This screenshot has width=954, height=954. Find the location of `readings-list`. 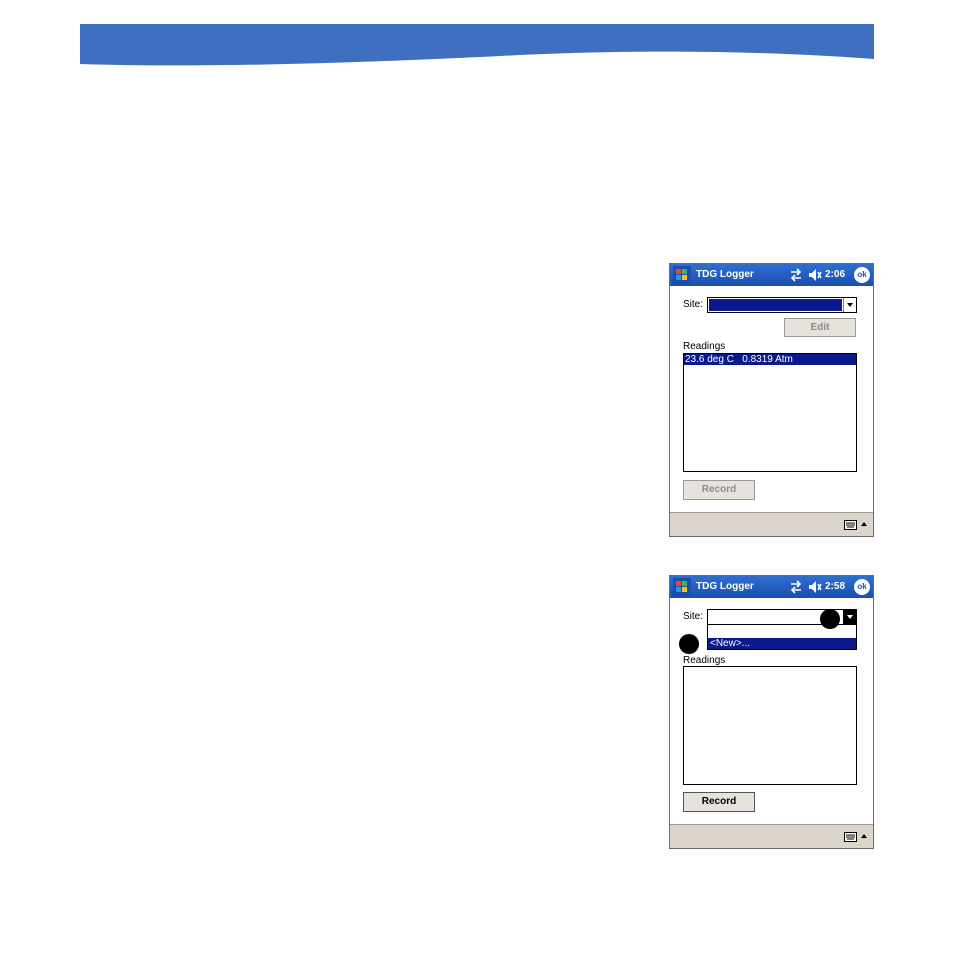

readings-list is located at coordinates (770, 725).